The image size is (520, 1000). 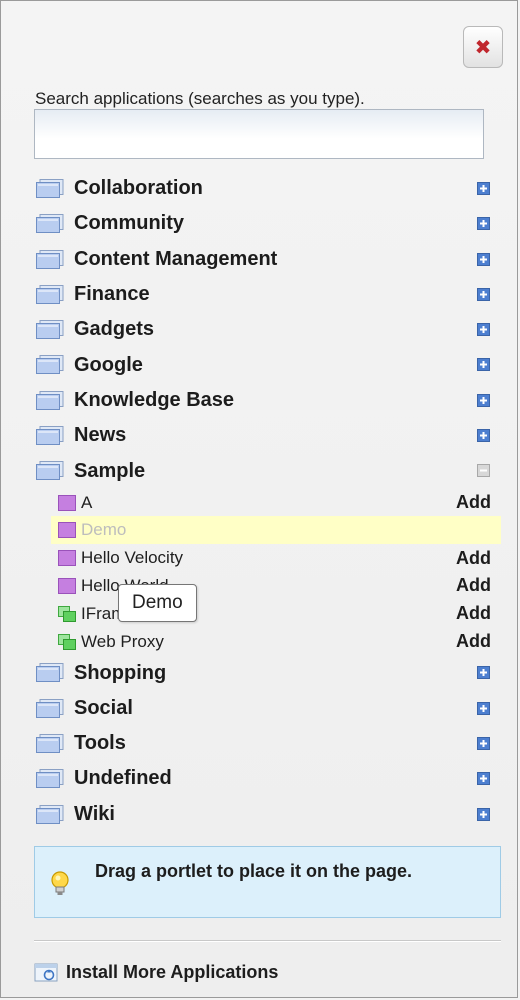 I want to click on lightbulb-icon, so click(x=60, y=883).